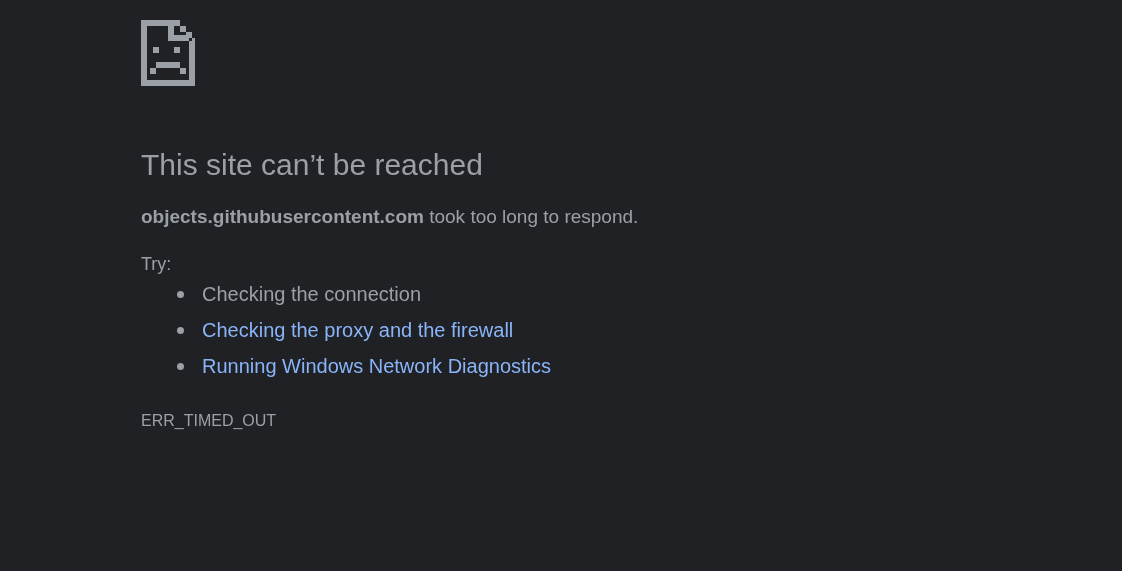 The image size is (1122, 571). I want to click on error-message: objects.githubusercontent.com took too long to respond., so click(390, 217).